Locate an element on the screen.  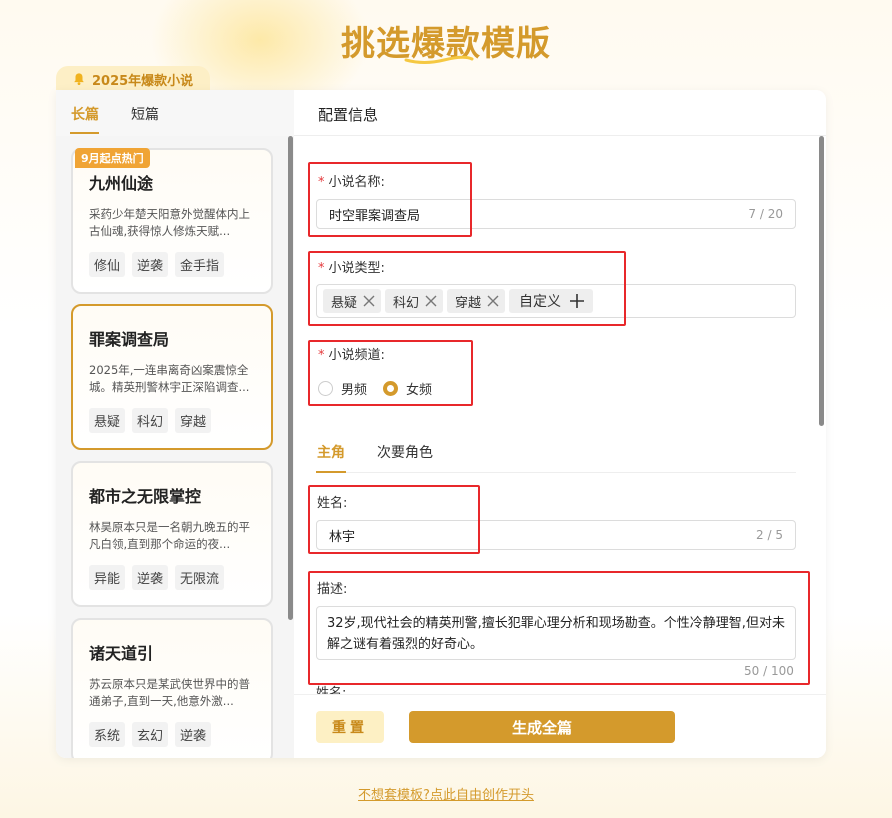
action-footer: 重置 生成全篇 is located at coordinates (560, 726).